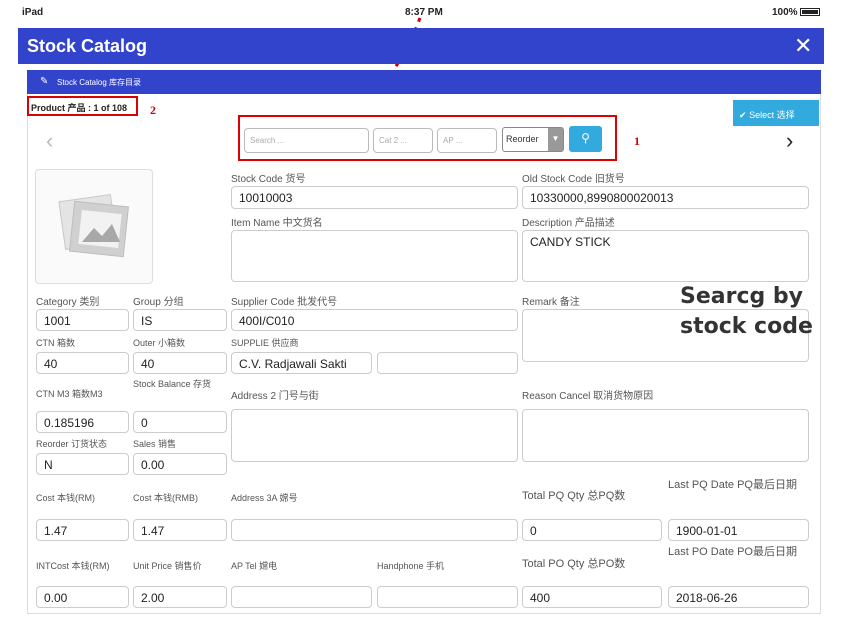 The width and height of the screenshot is (845, 619). Describe the element at coordinates (72, 444) in the screenshot. I see `reorder-label: Reorder 订货状态` at that location.